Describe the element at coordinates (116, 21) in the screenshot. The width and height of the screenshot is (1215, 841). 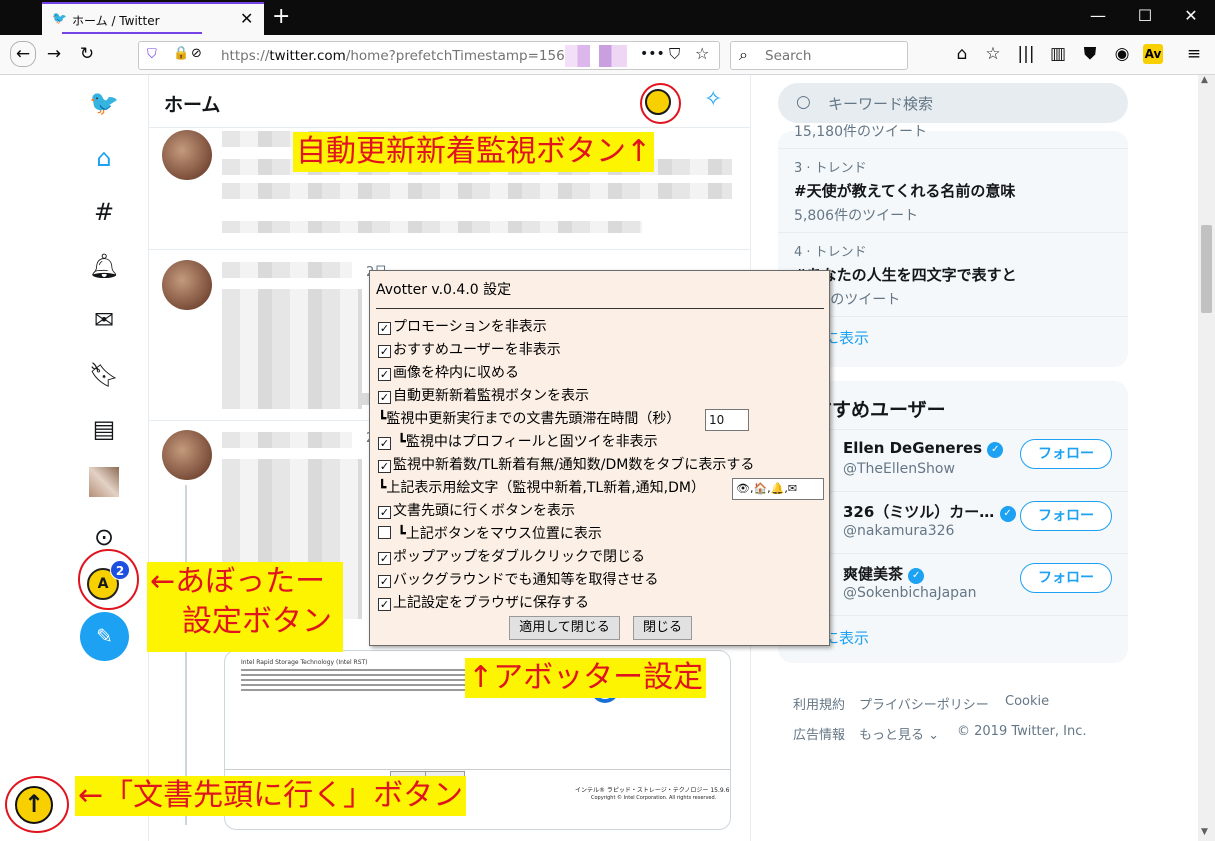
I see `tab-title: ホーム / Twitter` at that location.